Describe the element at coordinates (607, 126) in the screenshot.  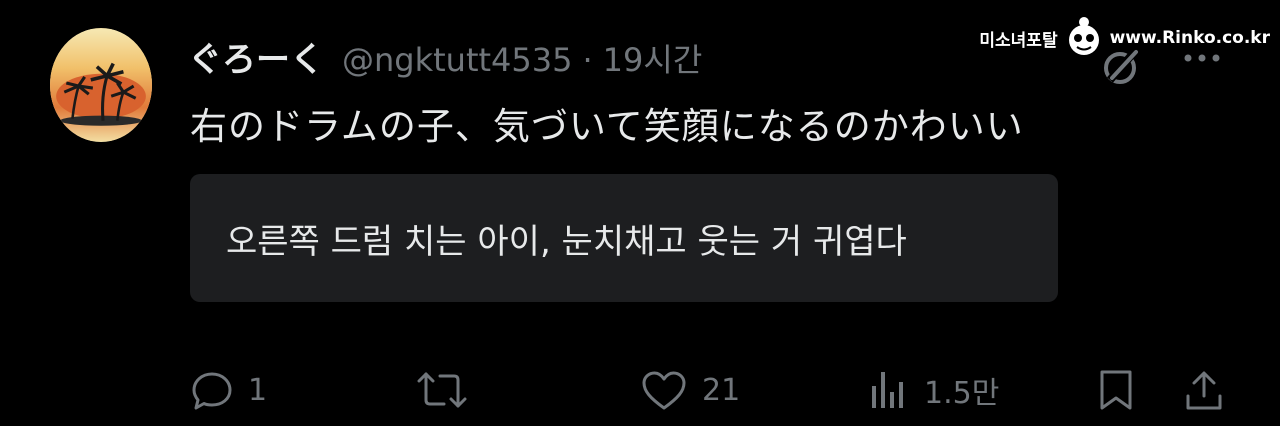
I see `post-text: 右のドラムの子、気づいて笑顔になるのかわいい` at that location.